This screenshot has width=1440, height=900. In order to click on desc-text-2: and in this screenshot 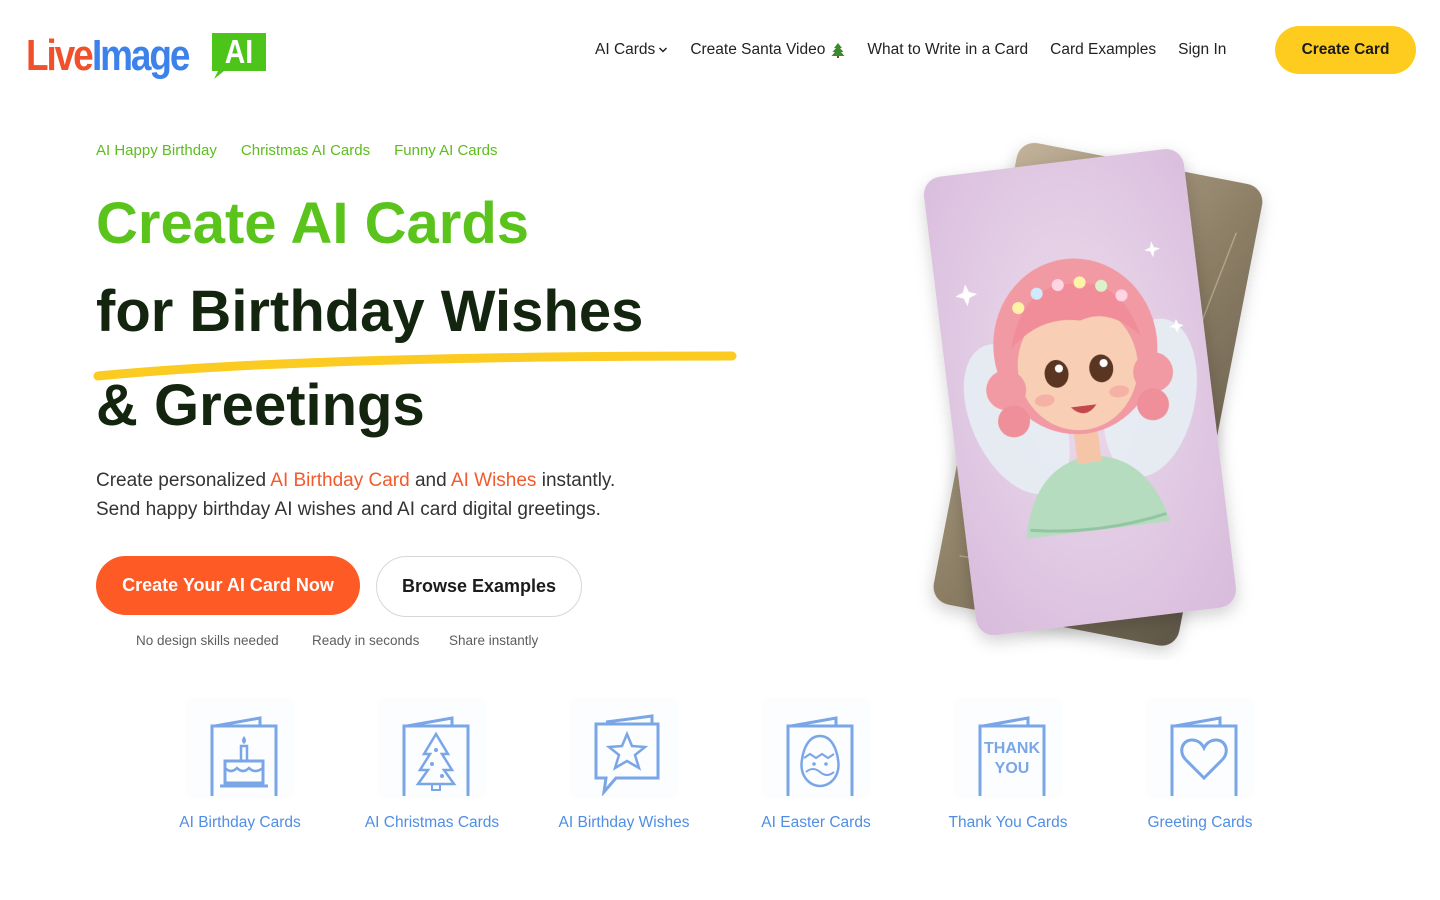, I will do `click(430, 480)`.